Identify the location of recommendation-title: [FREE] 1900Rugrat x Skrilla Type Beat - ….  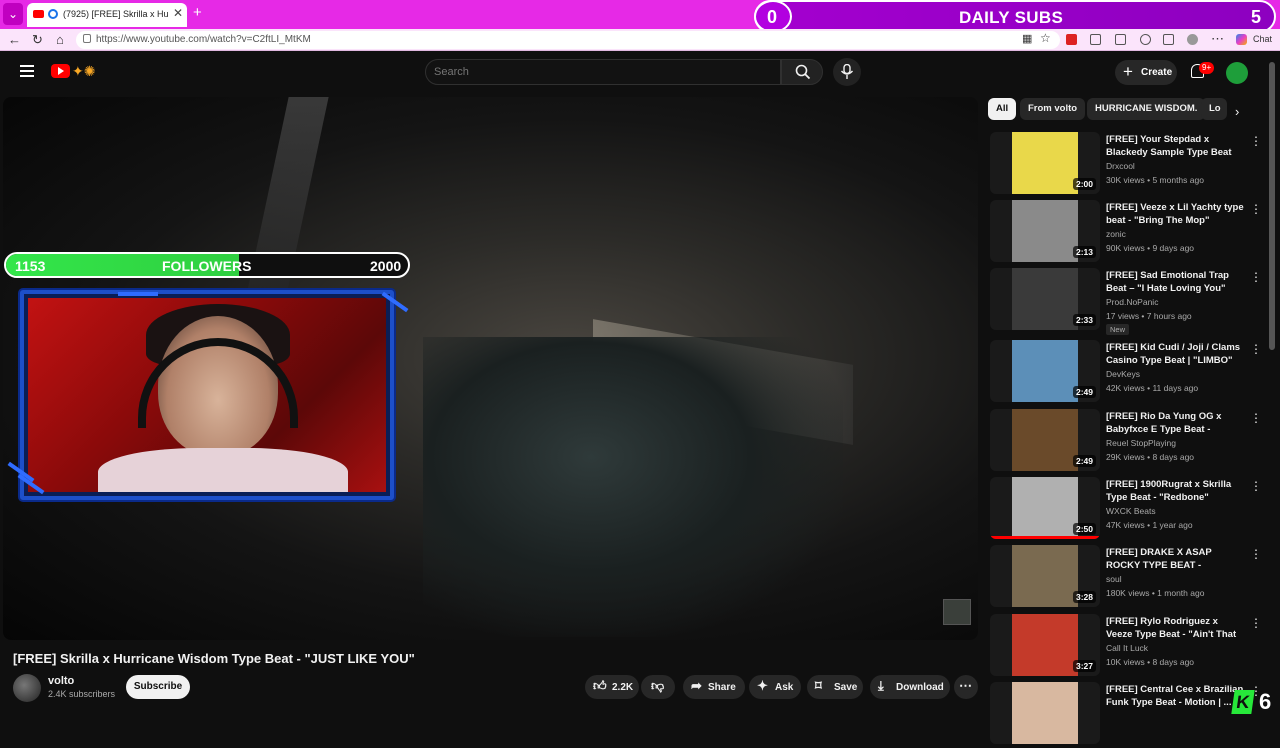
(1176, 491).